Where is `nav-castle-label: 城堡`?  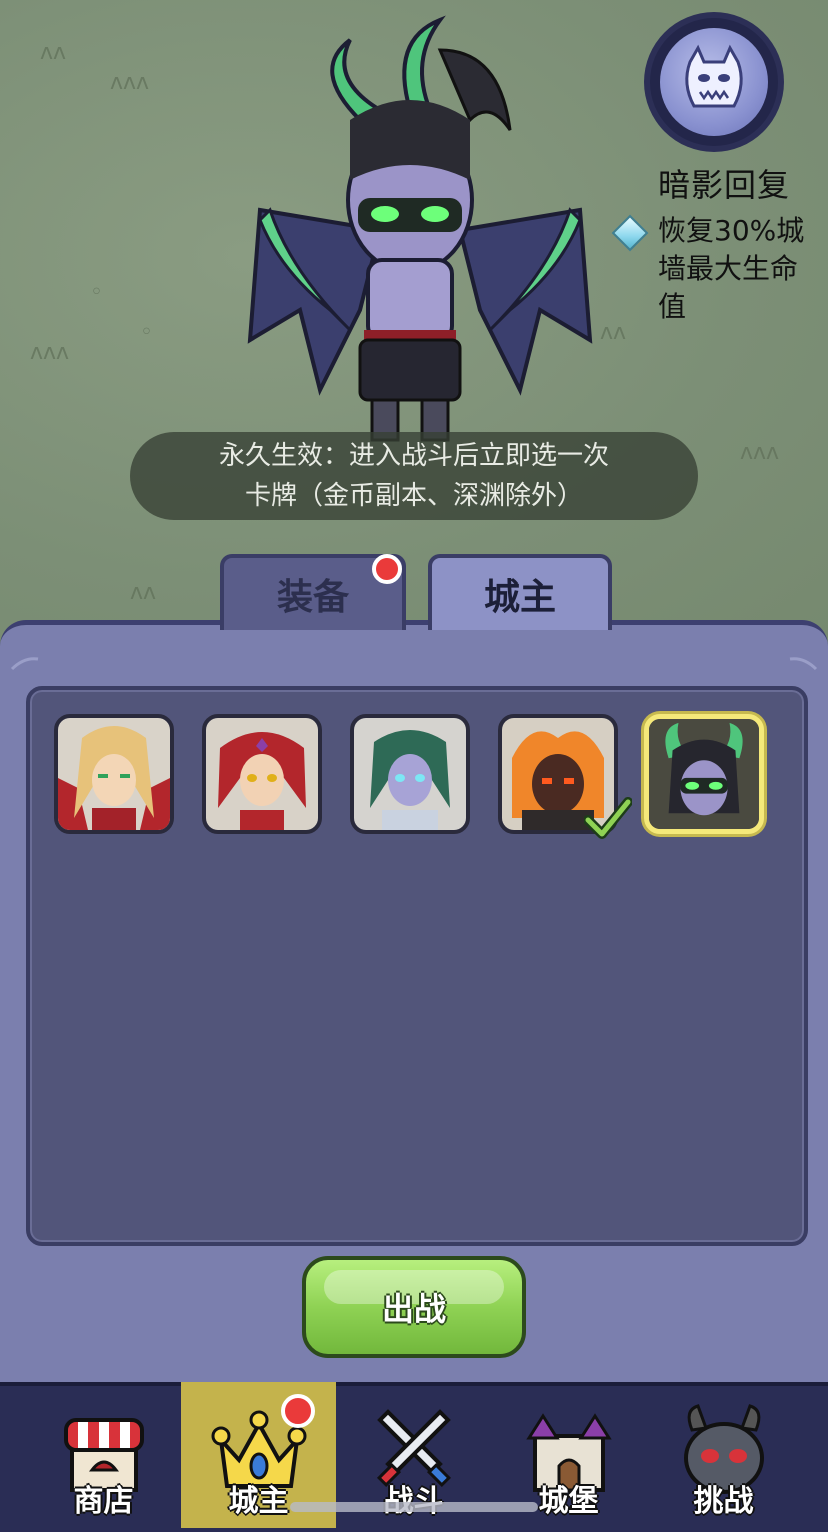
nav-castle-label: 城堡 is located at coordinates (568, 1501).